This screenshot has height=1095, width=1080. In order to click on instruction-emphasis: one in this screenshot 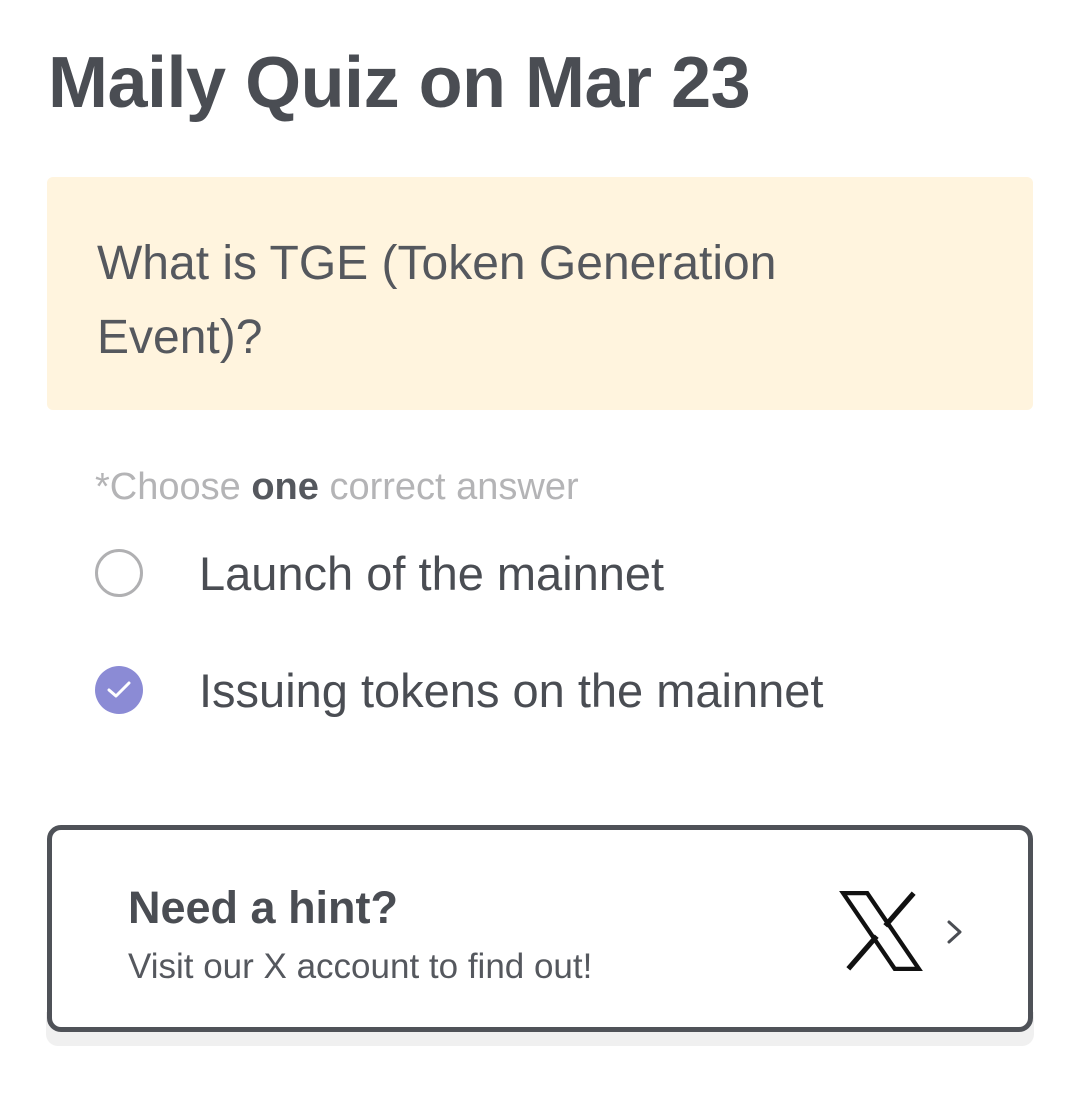, I will do `click(285, 487)`.